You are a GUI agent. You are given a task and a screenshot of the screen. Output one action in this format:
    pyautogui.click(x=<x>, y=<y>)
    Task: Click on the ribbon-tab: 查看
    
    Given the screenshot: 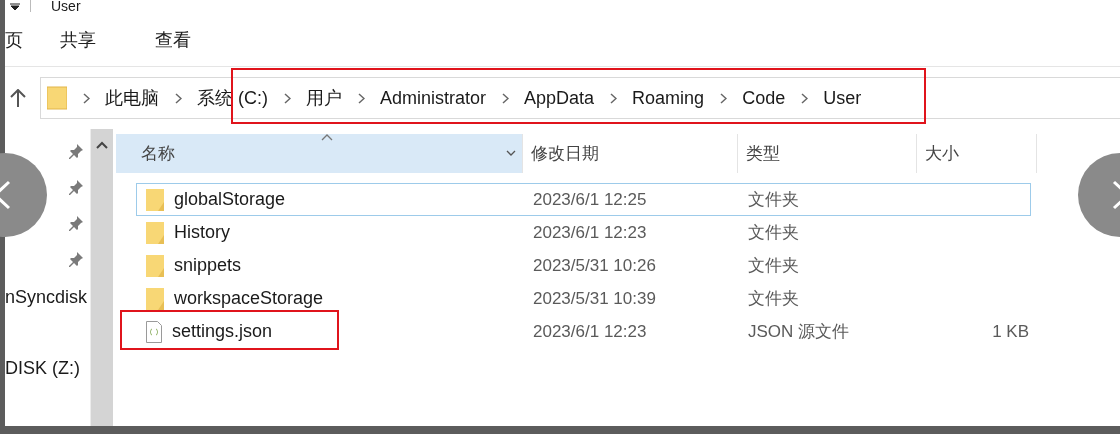 What is the action you would take?
    pyautogui.click(x=165, y=40)
    